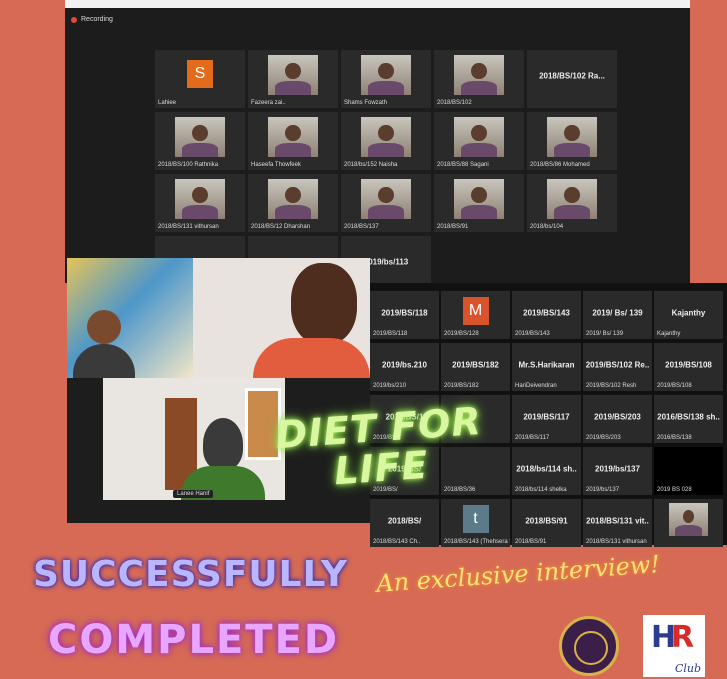 This screenshot has width=727, height=679. I want to click on participant-tile: 2018/bs/152 Naisha, so click(386, 141).